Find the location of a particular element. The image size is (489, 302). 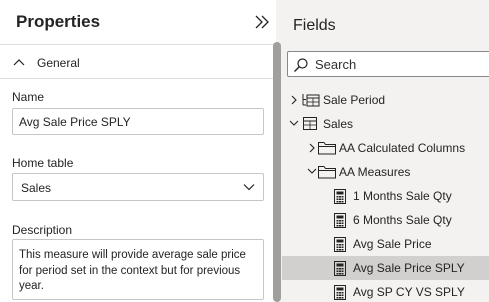

search-icon is located at coordinates (301, 65).